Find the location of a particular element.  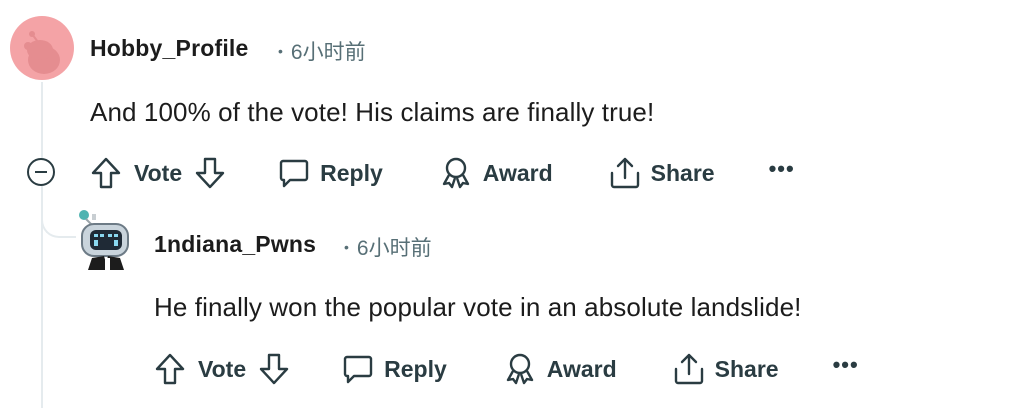

username: 1ndiana_Pwns is located at coordinates (235, 244).